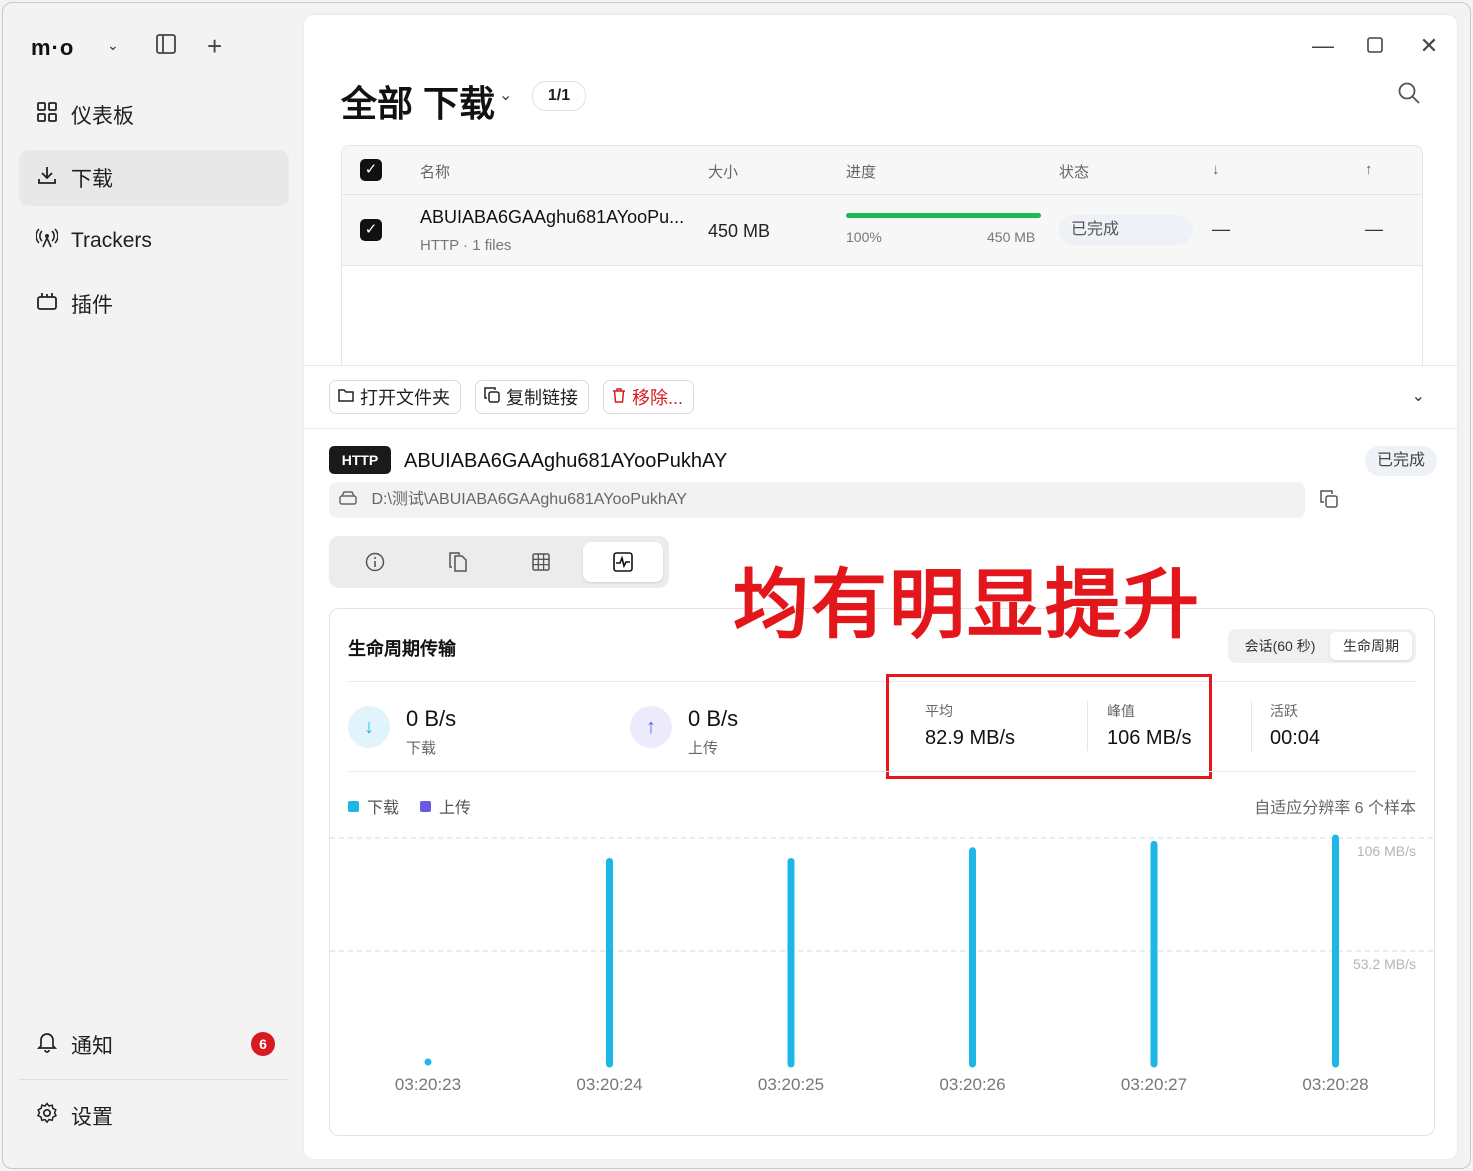 This screenshot has height=1171, width=1473. Describe the element at coordinates (1369, 169) in the screenshot. I see `column-upload-speed: ↑` at that location.